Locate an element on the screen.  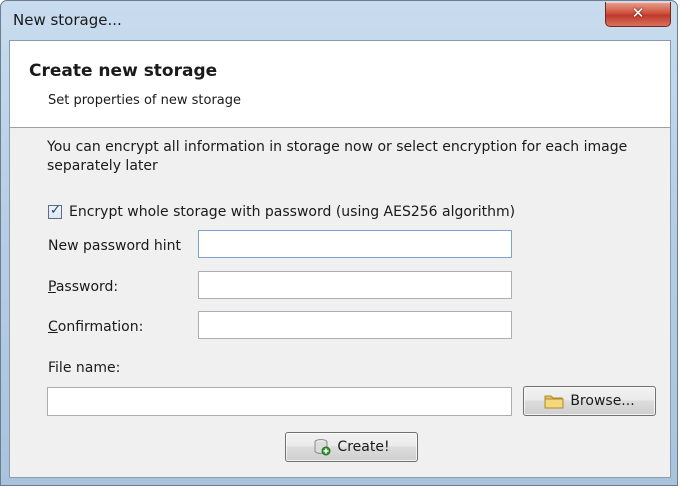
close-icon: ✕ is located at coordinates (638, 13).